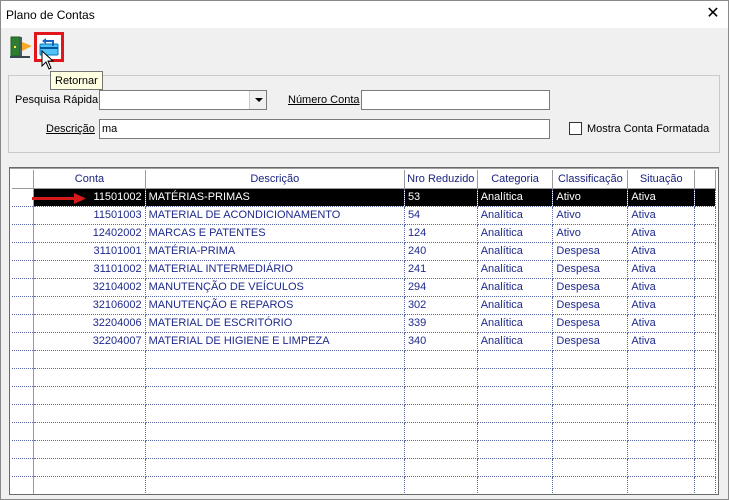  What do you see at coordinates (441, 305) in the screenshot?
I see `nro-reduzido-cell: 302` at bounding box center [441, 305].